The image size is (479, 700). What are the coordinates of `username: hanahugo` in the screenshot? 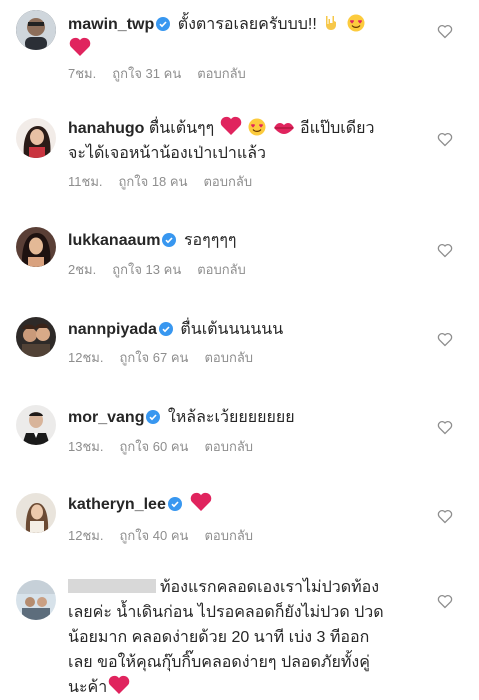 It's located at (106, 128).